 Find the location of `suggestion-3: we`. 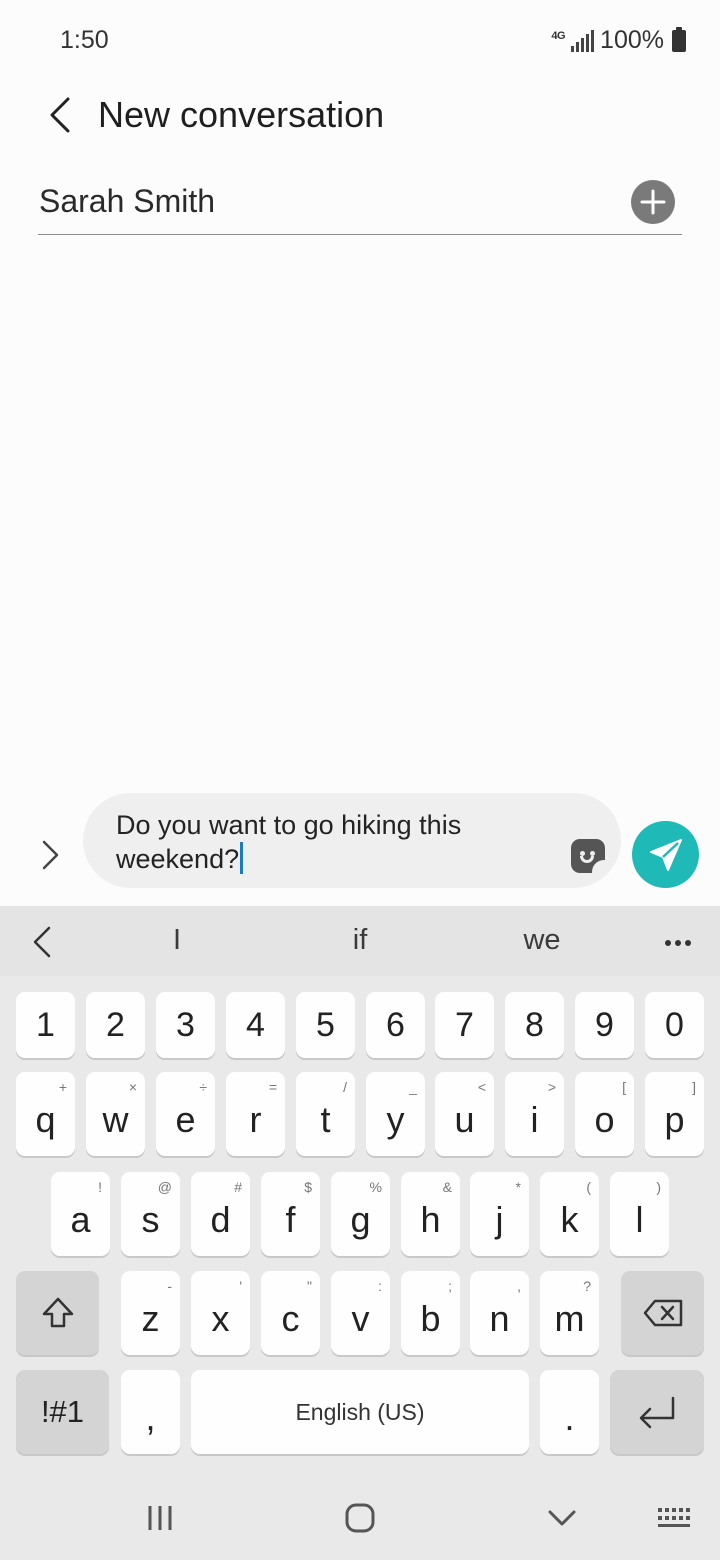

suggestion-3: we is located at coordinates (542, 940).